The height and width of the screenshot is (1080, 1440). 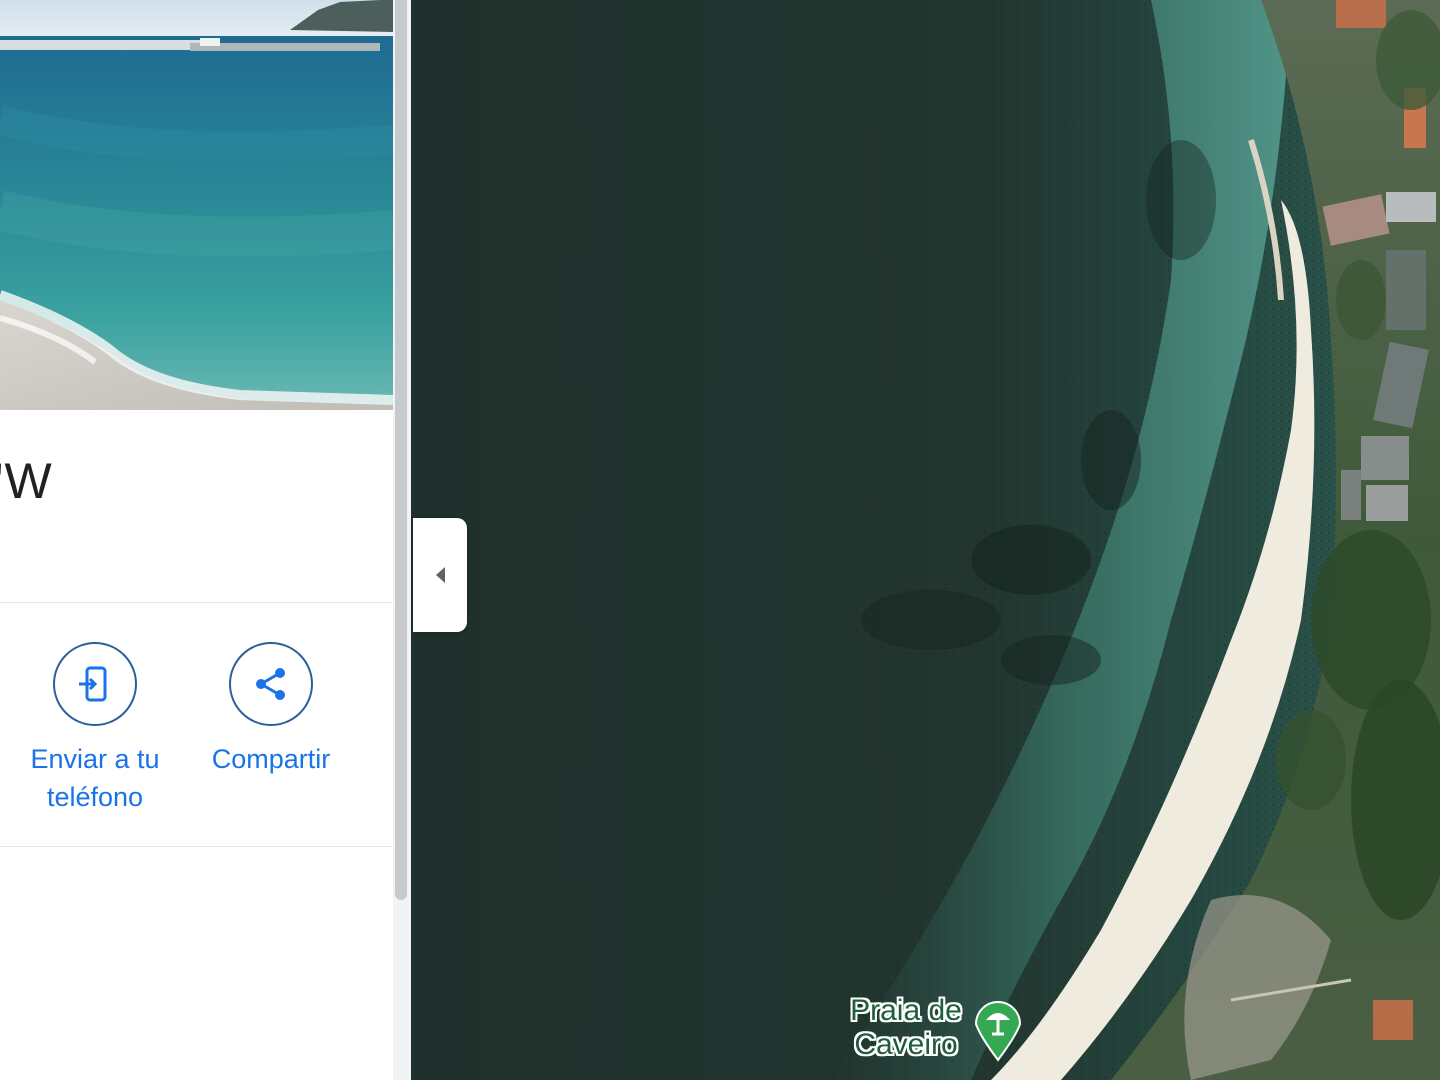 I want to click on send-to-phone-button: Enviar a tu teléfono, so click(x=95, y=729).